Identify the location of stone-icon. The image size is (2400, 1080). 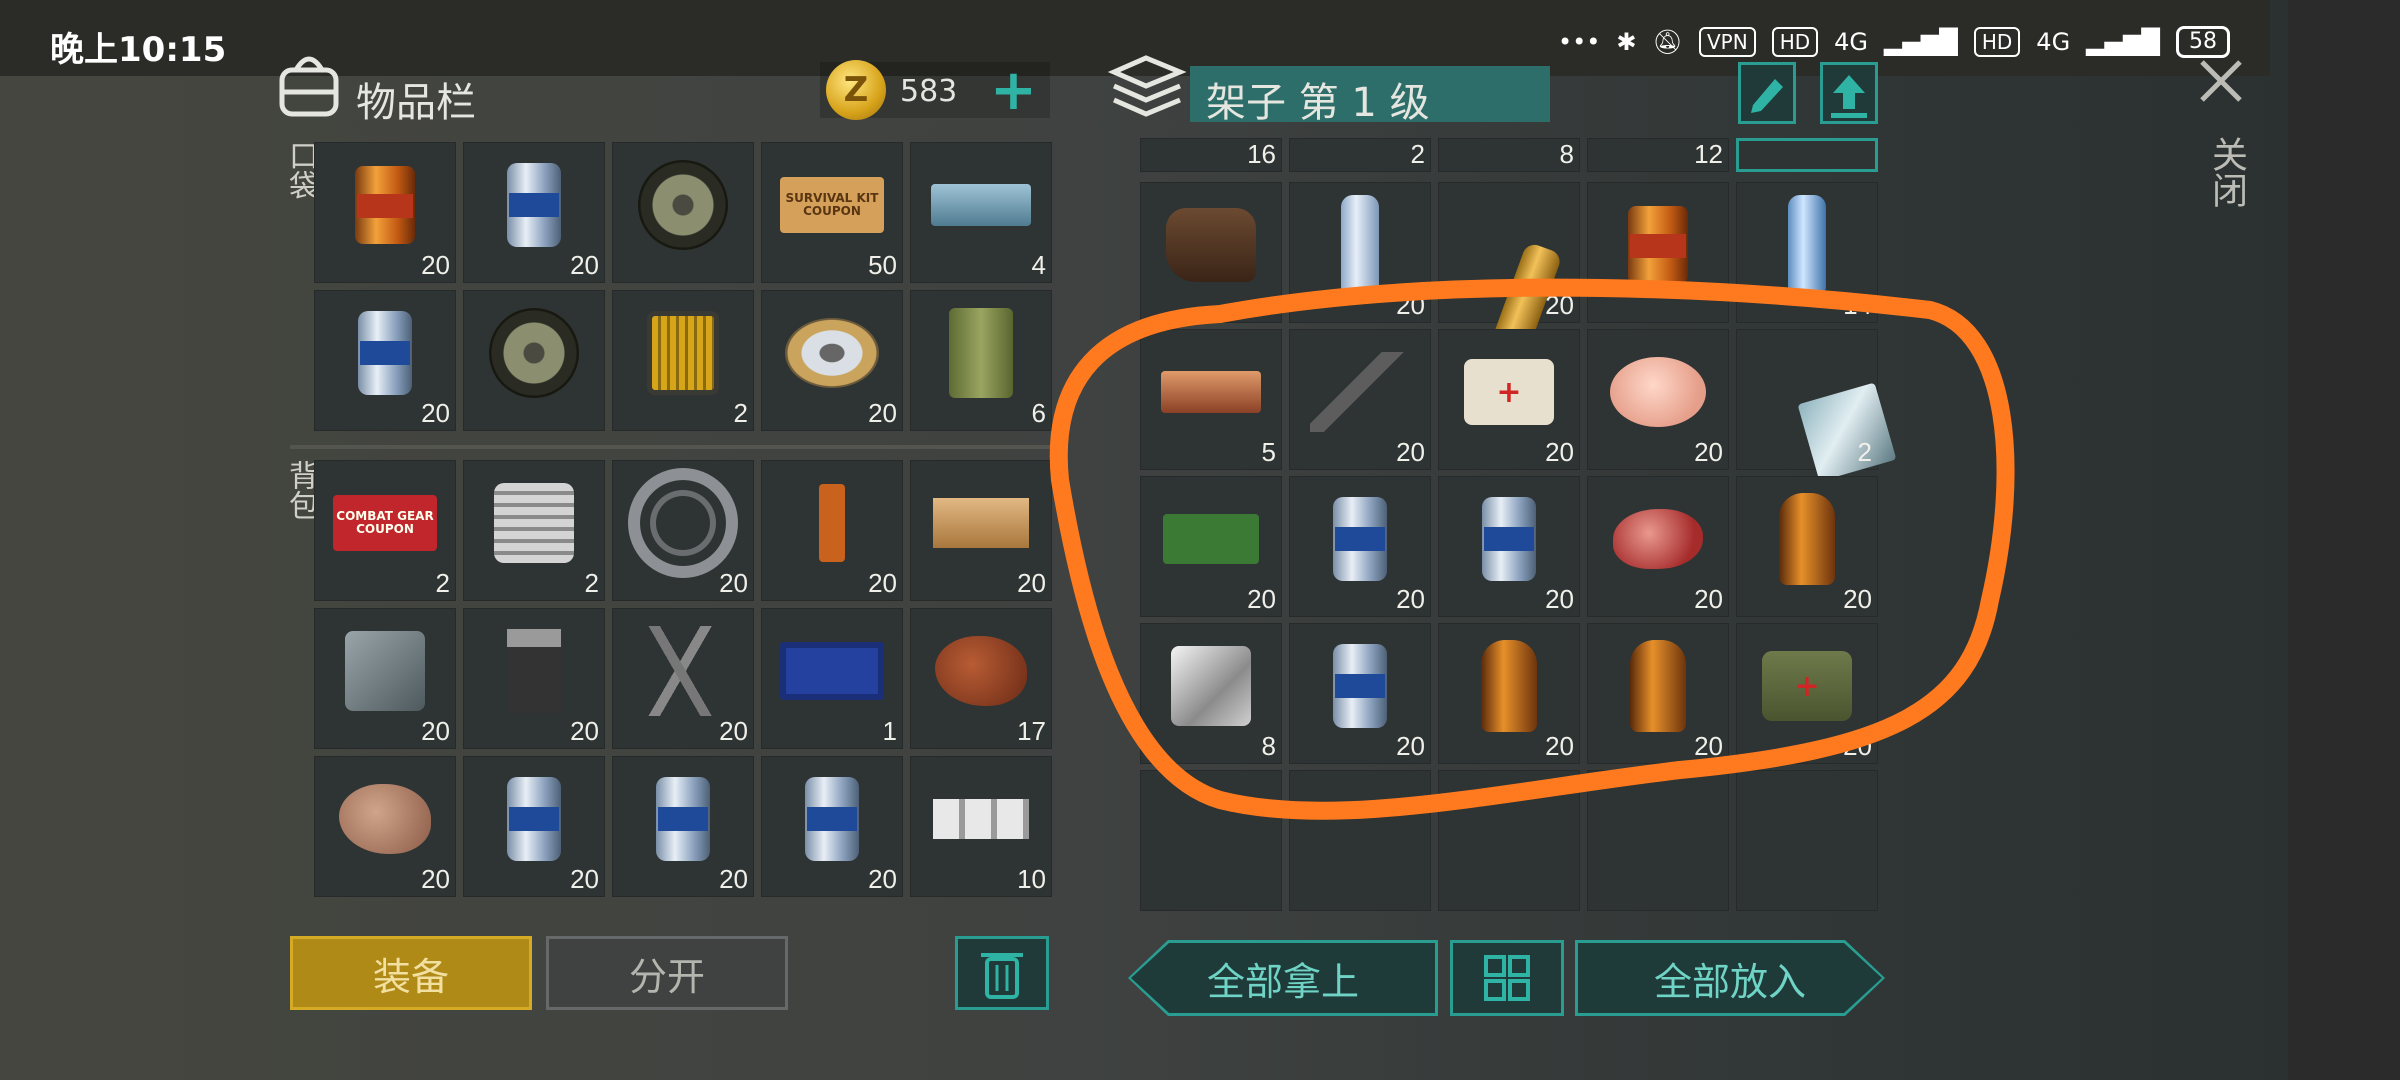
(385, 819).